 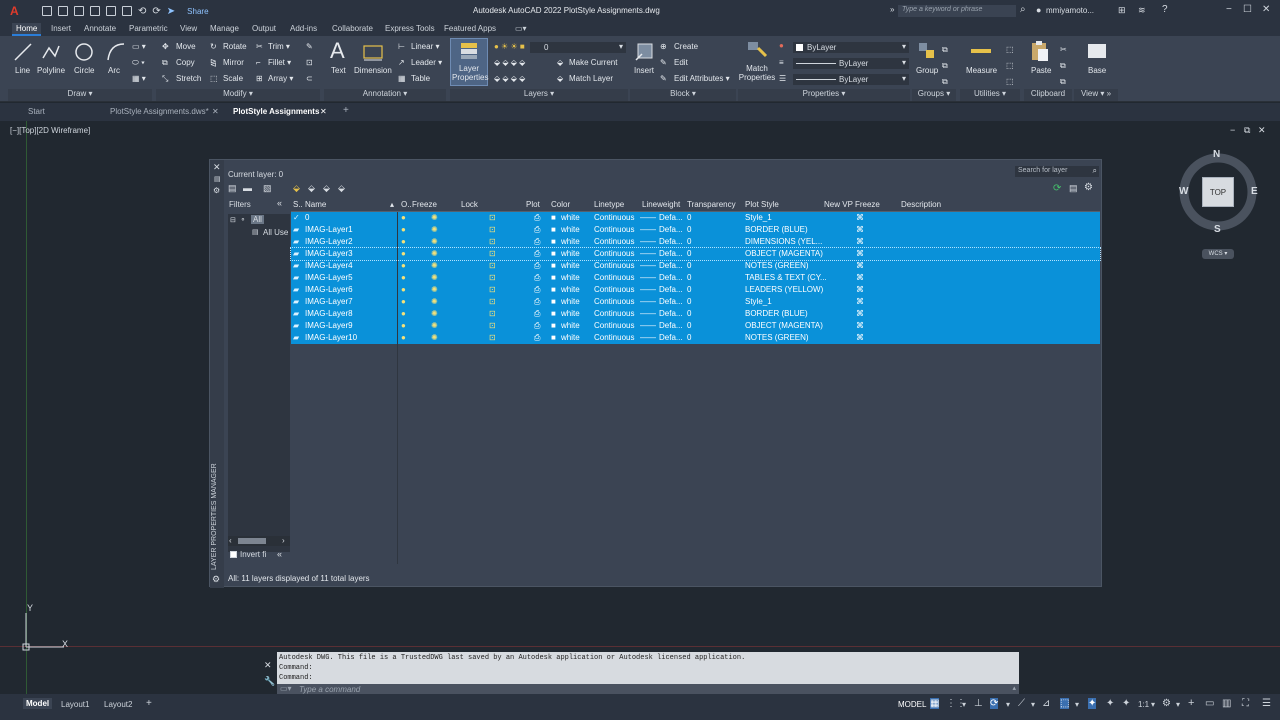 I want to click on make-current-icon: ⬙, so click(x=560, y=62).